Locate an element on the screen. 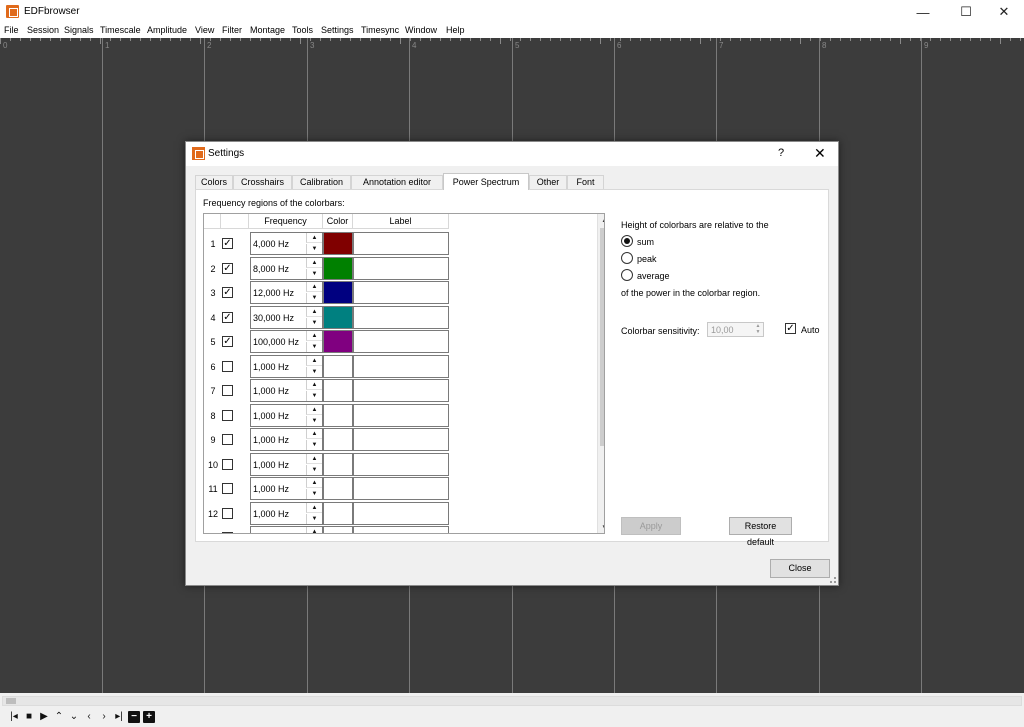 This screenshot has height=727, width=1024. menu-tools: Tools is located at coordinates (302, 30).